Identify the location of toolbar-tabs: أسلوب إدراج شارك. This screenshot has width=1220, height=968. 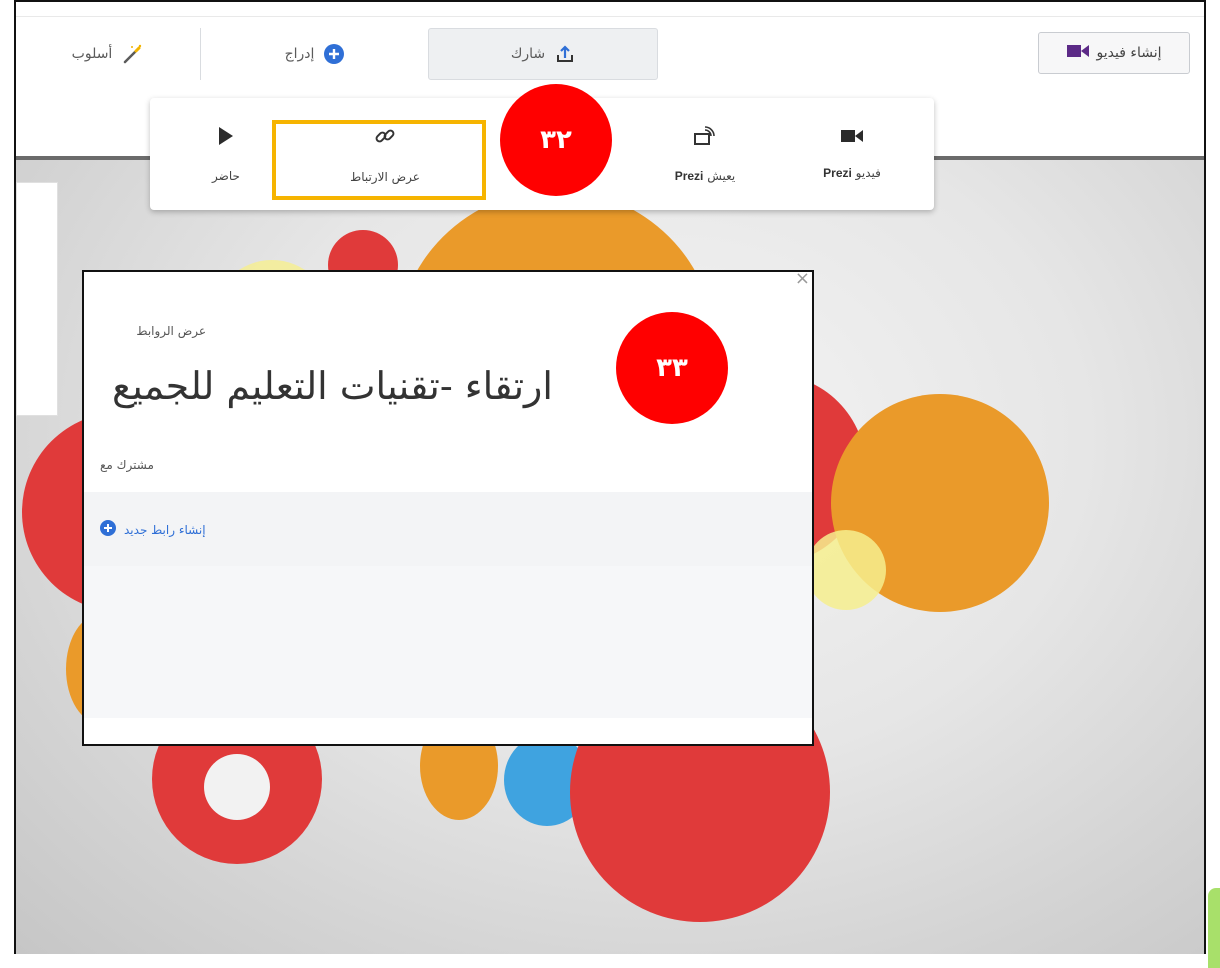
(337, 54).